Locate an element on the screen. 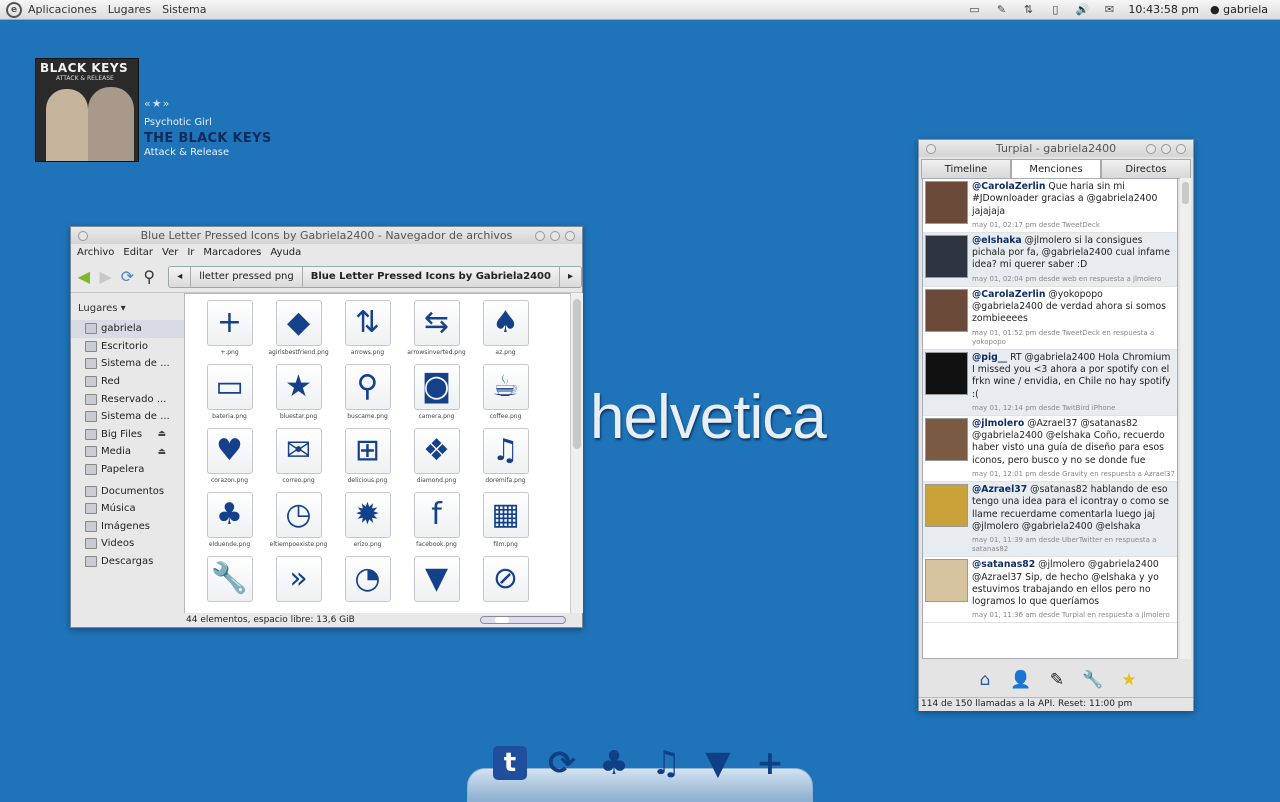 This screenshot has width=1280, height=802. menu-ver: Ver is located at coordinates (170, 252).